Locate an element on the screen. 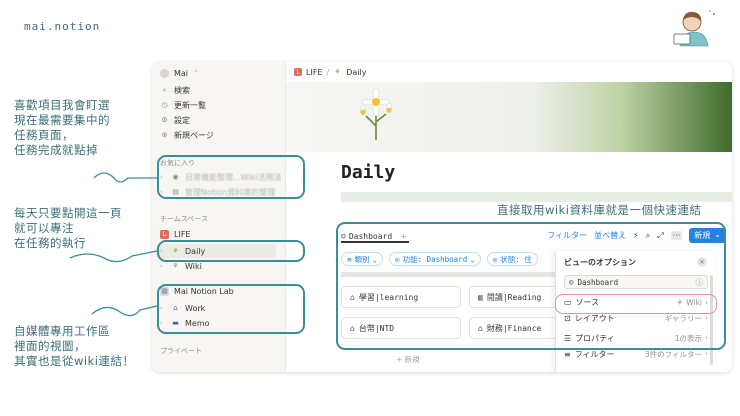 The height and width of the screenshot is (416, 740). favorites-annotation: 喜歡項目我會盯選 現在最需要集中的 任務頁面， 任務完成就點掉 is located at coordinates (62, 128).